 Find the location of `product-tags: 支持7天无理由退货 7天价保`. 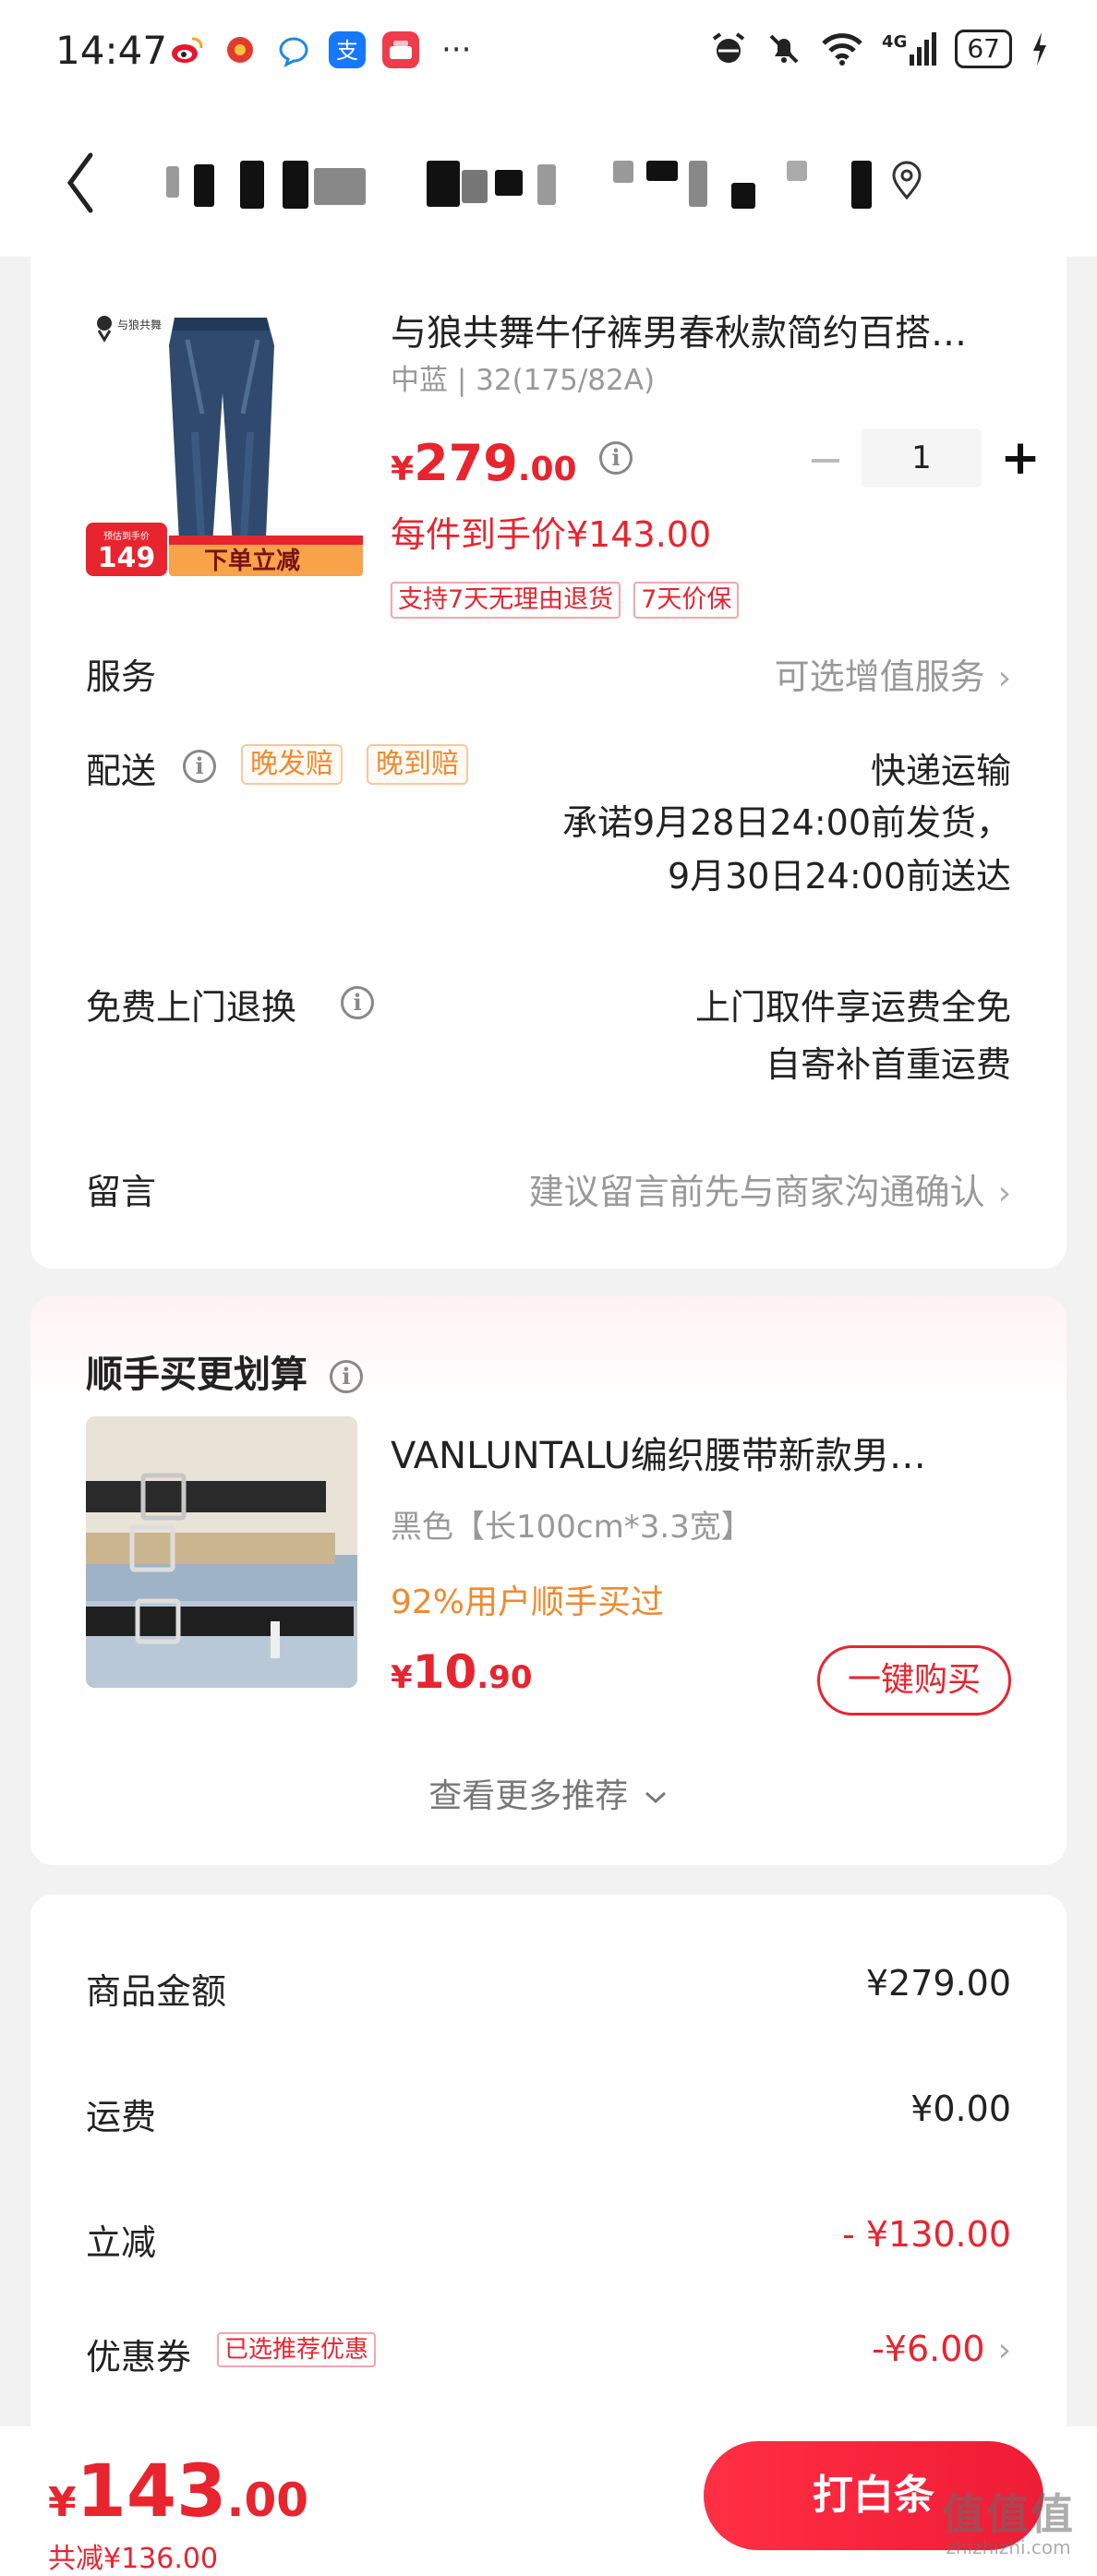

product-tags: 支持7天无理由退货 7天价保 is located at coordinates (565, 600).